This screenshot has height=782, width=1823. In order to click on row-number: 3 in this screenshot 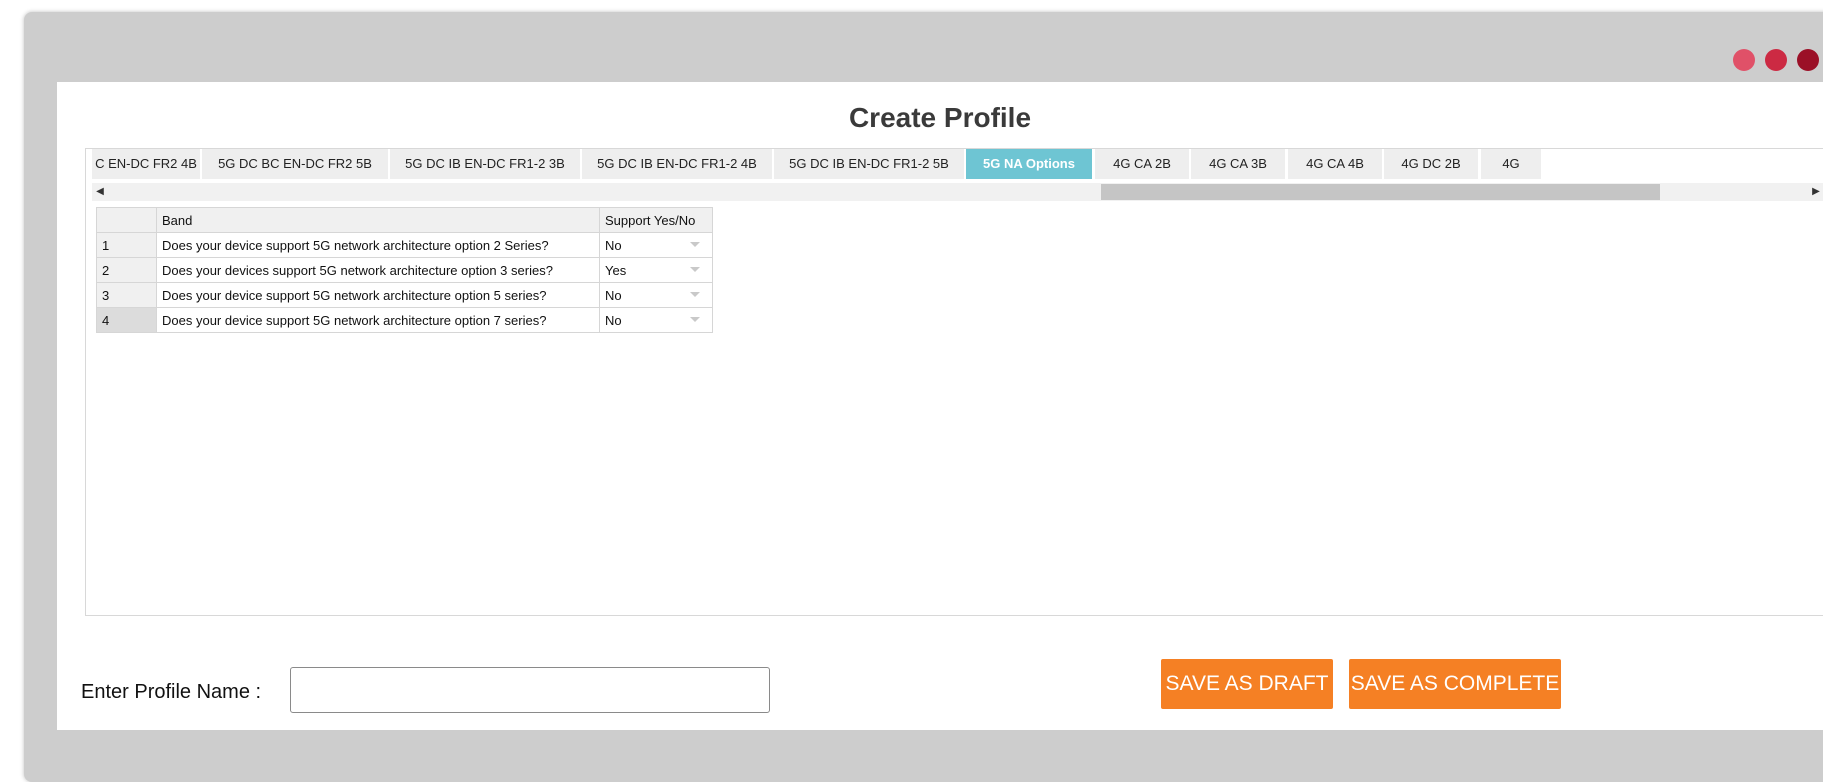, I will do `click(126, 295)`.